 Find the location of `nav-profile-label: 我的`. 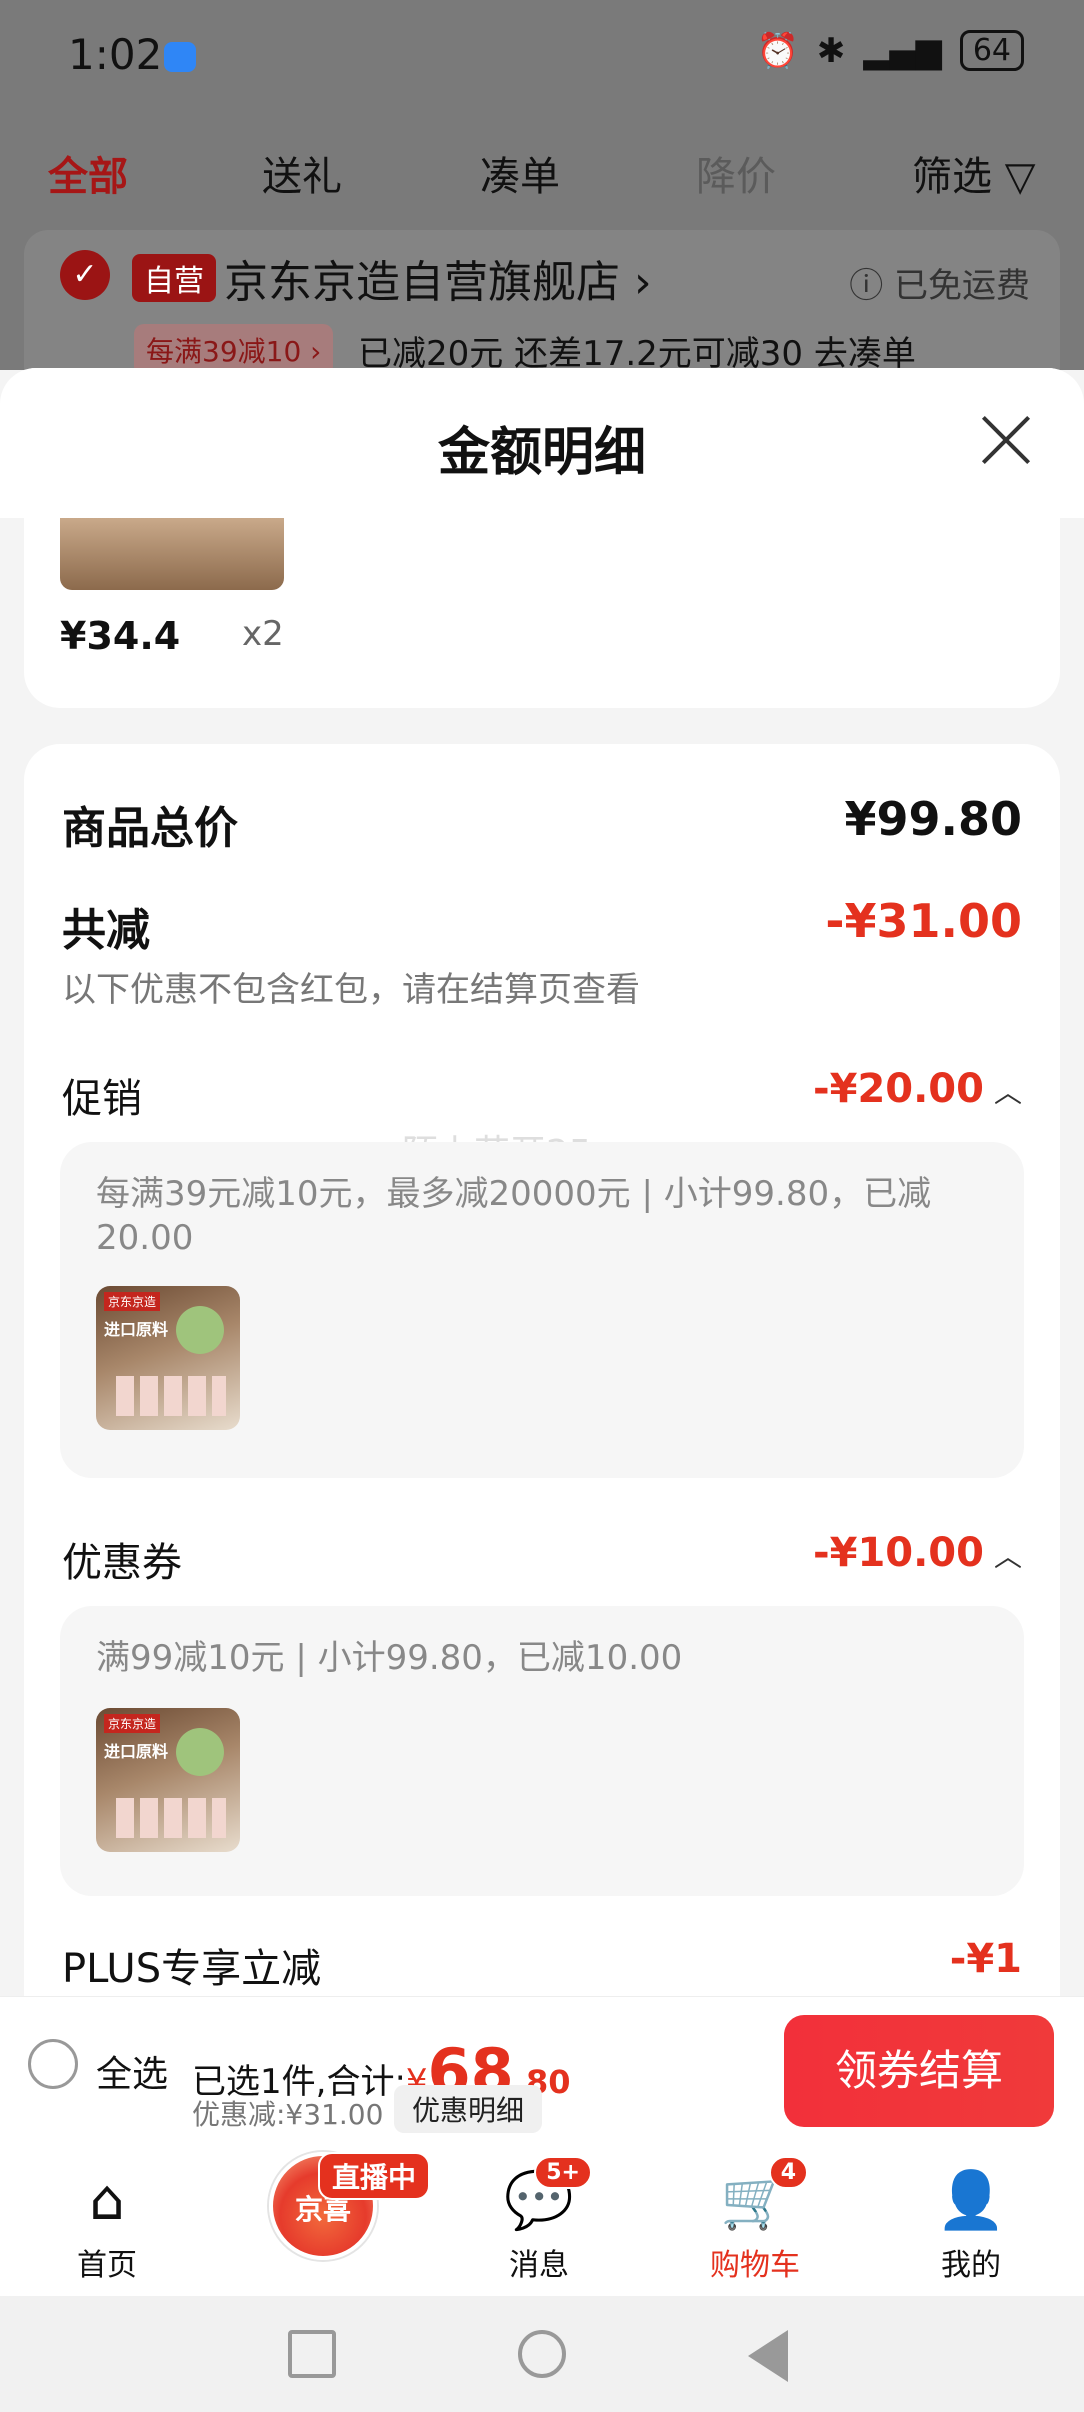

nav-profile-label: 我的 is located at coordinates (971, 2265).